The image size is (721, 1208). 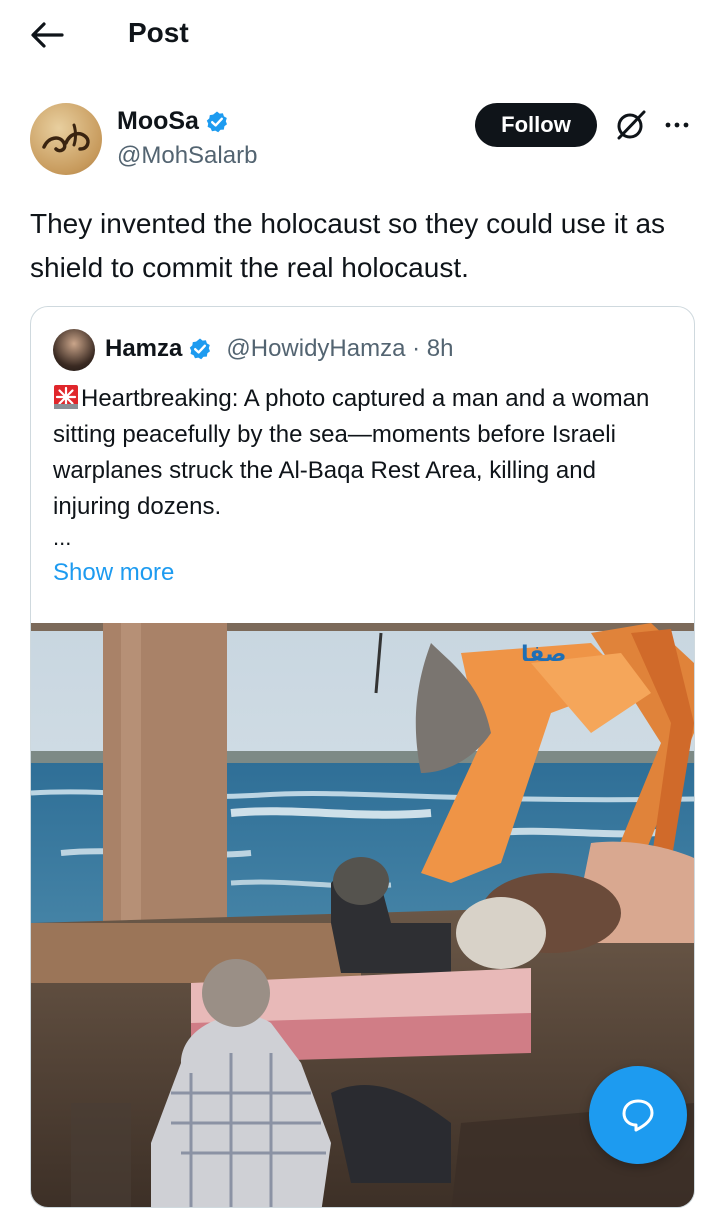 I want to click on back-arrow-icon, so click(x=47, y=35).